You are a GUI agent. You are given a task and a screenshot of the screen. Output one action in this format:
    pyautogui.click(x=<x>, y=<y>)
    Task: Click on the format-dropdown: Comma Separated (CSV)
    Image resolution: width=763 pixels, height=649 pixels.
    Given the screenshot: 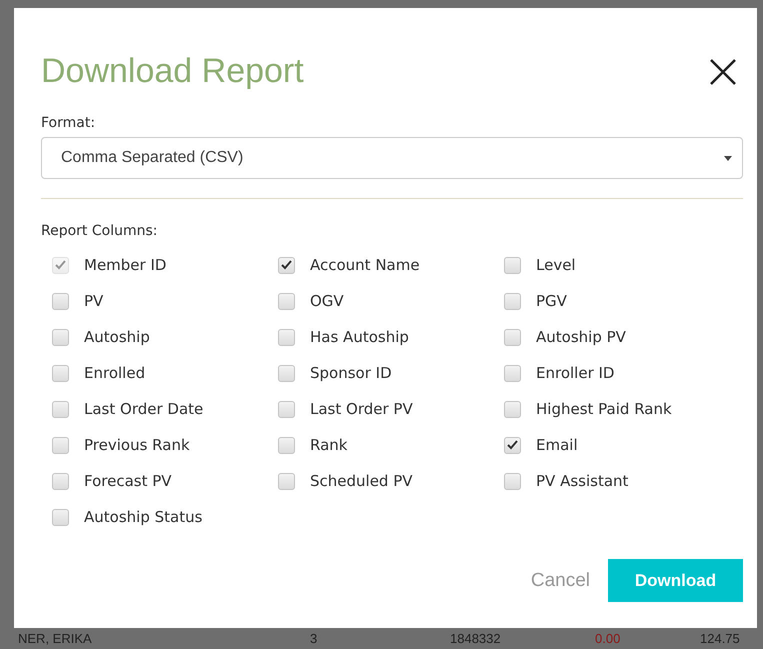 What is the action you would take?
    pyautogui.click(x=392, y=158)
    